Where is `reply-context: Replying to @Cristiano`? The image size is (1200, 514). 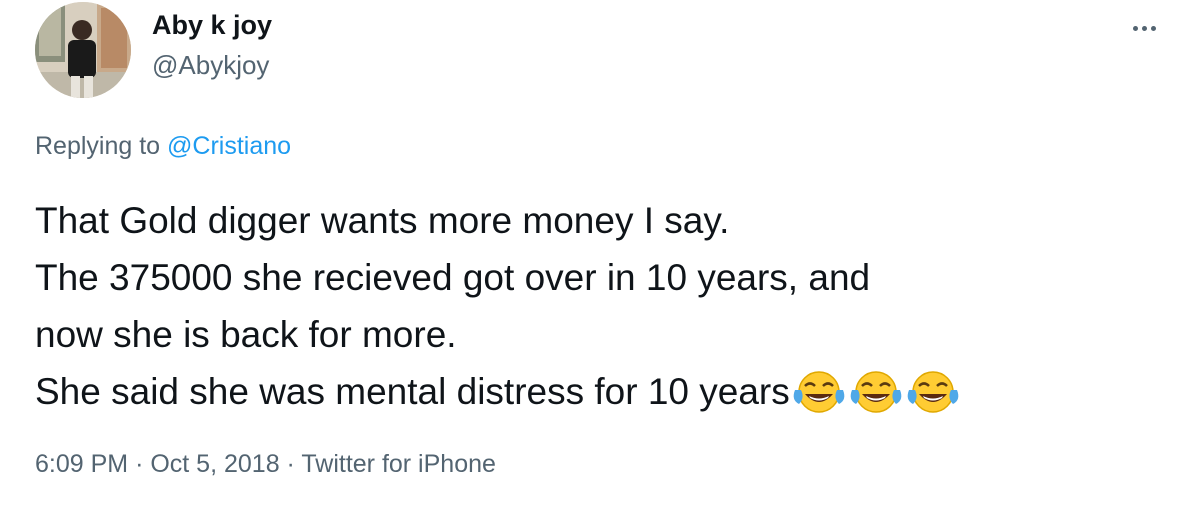 reply-context: Replying to @Cristiano is located at coordinates (163, 146).